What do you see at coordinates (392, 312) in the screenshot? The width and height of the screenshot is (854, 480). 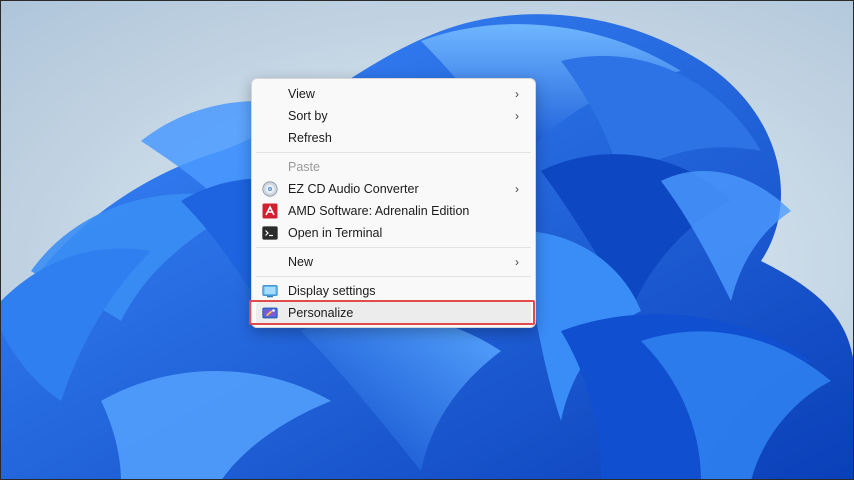 I see `highlight-box` at bounding box center [392, 312].